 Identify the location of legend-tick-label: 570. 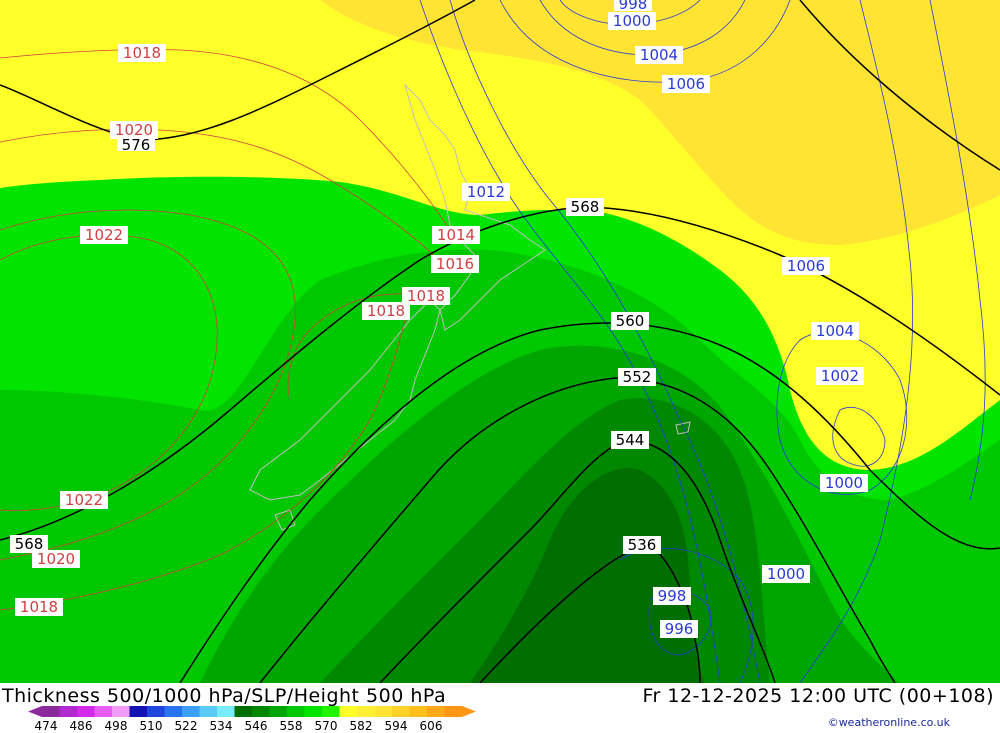
(326, 726).